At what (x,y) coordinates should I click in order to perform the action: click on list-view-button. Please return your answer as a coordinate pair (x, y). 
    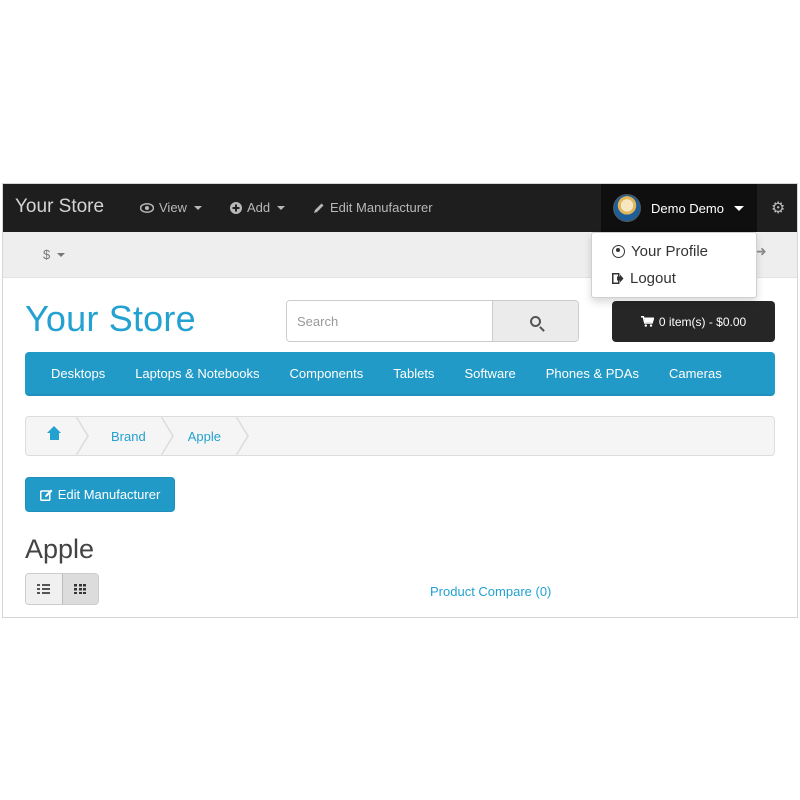
    Looking at the image, I should click on (44, 589).